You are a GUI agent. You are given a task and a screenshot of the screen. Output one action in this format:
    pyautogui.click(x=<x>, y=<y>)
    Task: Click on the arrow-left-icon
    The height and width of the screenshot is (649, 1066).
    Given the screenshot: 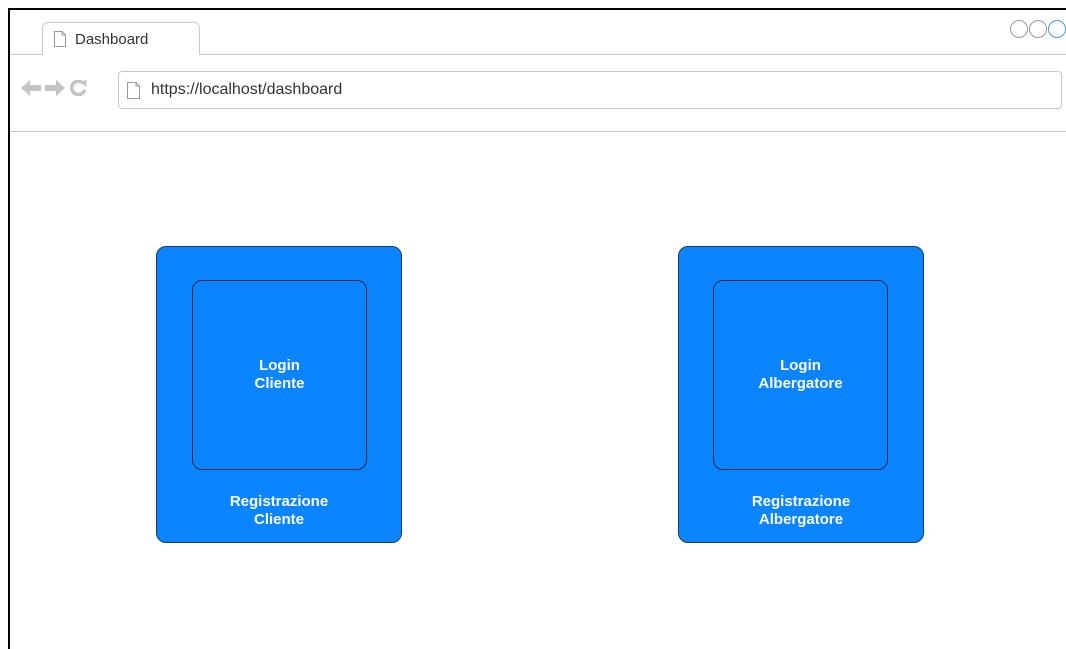 What is the action you would take?
    pyautogui.click(x=31, y=88)
    